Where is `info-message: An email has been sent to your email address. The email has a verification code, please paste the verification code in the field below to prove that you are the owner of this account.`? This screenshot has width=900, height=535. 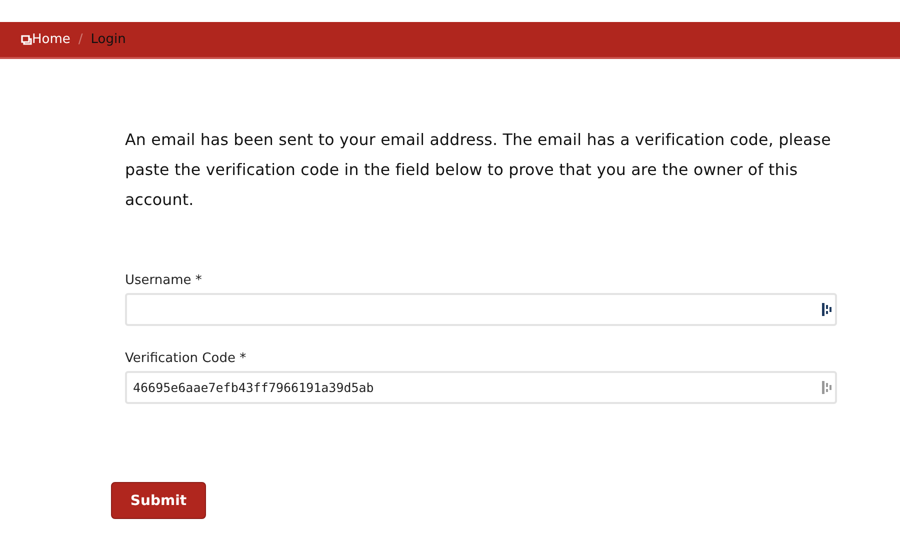 info-message: An email has been sent to your email address. The email has a verification code, please paste the verification code in the field below to prove that you are the owner of this account. is located at coordinates (478, 170).